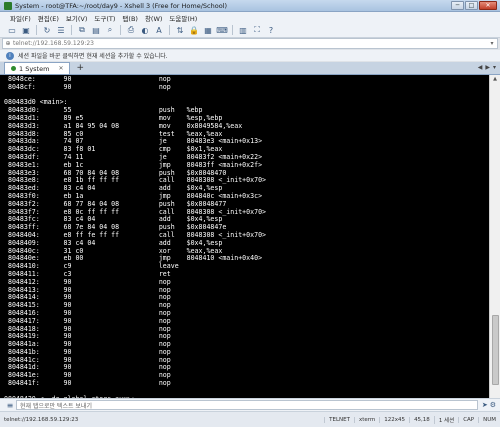 The height and width of the screenshot is (427, 500). I want to click on maximize-button: □, so click(471, 5).